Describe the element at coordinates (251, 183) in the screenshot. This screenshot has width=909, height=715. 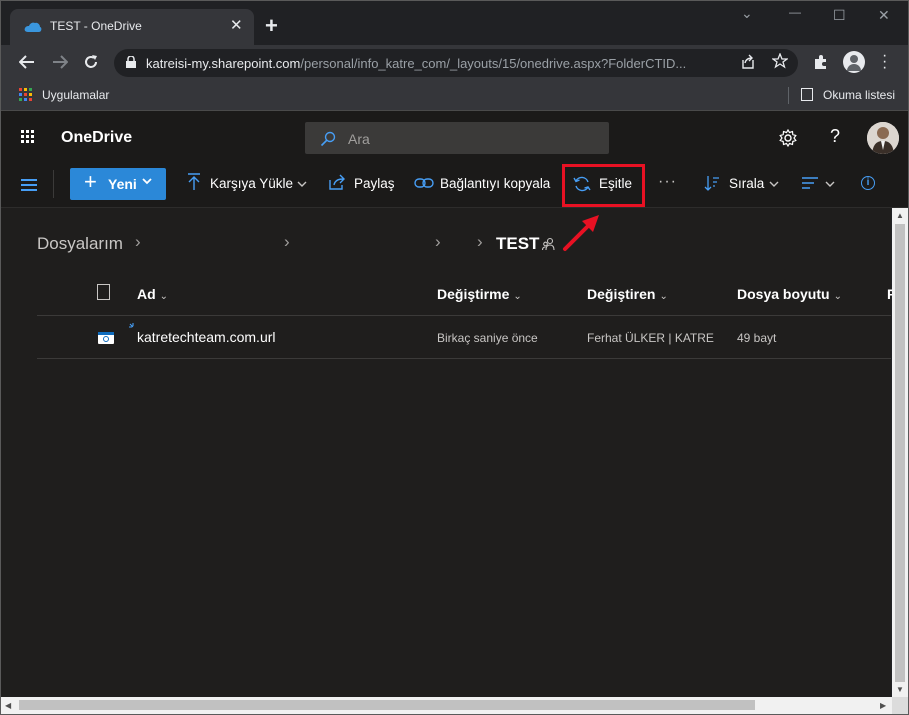
I see `upload-button: Karşıya Yükle` at that location.